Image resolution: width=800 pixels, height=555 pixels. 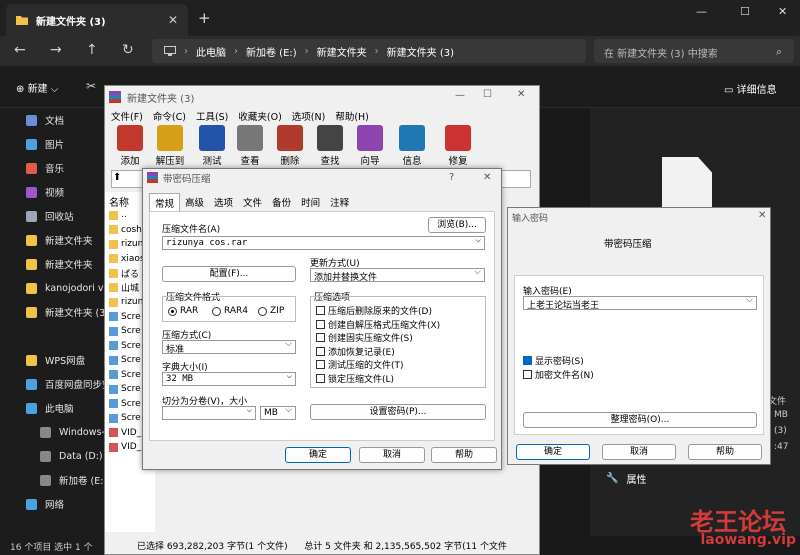 What do you see at coordinates (271, 311) in the screenshot?
I see `format-zip-radio: ZIP` at bounding box center [271, 311].